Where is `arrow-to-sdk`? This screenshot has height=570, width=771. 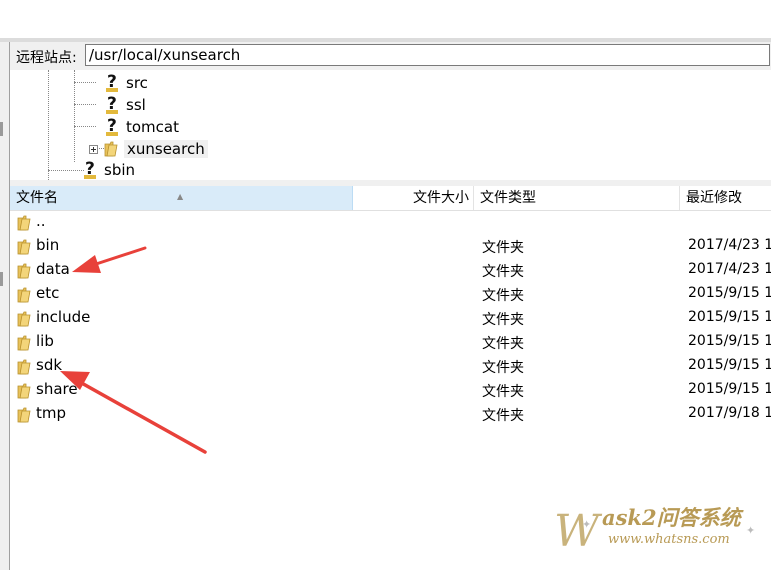 arrow-to-sdk is located at coordinates (133, 412).